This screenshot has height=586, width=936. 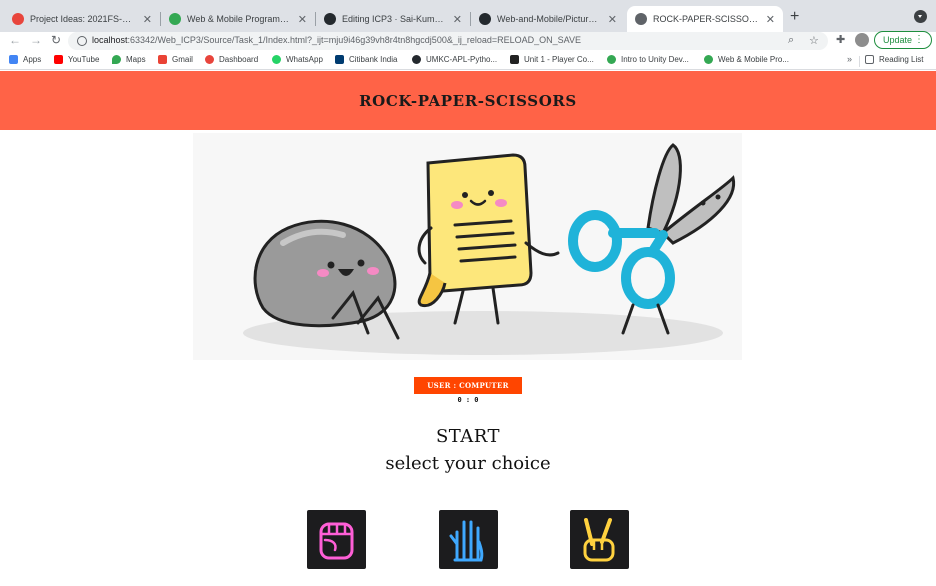 I want to click on forward-icon: →, so click(x=36, y=40).